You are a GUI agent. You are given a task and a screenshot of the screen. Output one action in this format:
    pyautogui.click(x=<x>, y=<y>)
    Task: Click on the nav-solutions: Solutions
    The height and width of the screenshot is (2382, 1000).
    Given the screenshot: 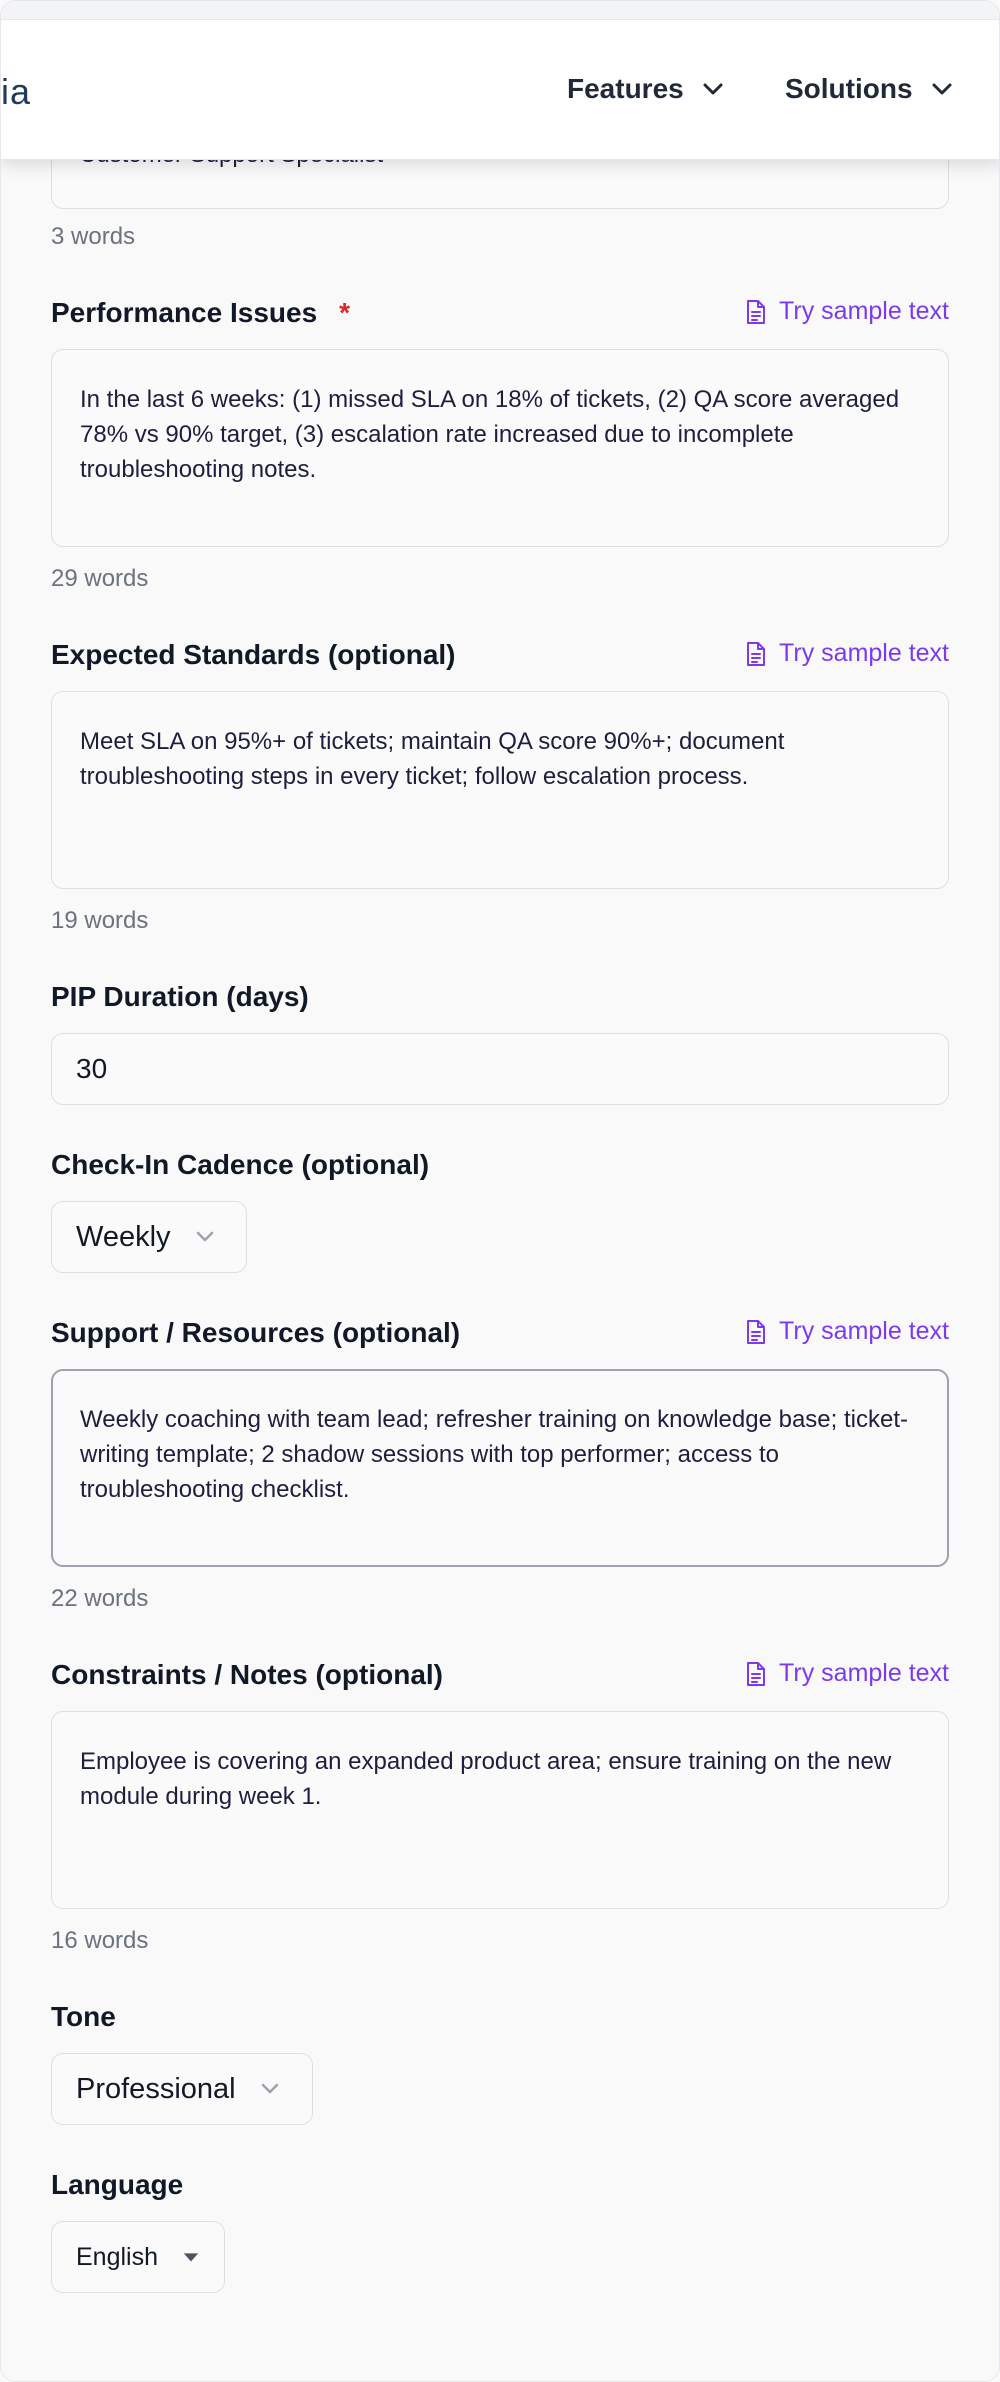 What is the action you would take?
    pyautogui.click(x=869, y=89)
    